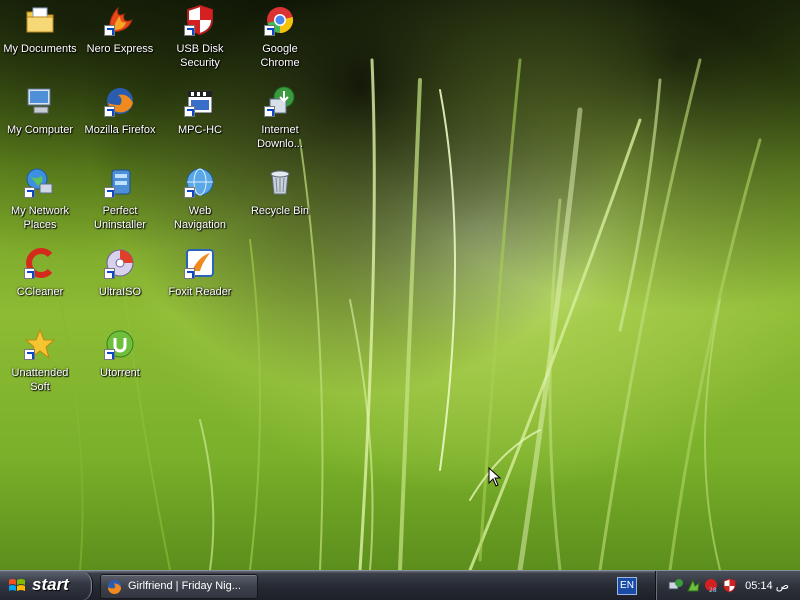  Describe the element at coordinates (767, 585) in the screenshot. I see `clock: 05:14 ص` at that location.